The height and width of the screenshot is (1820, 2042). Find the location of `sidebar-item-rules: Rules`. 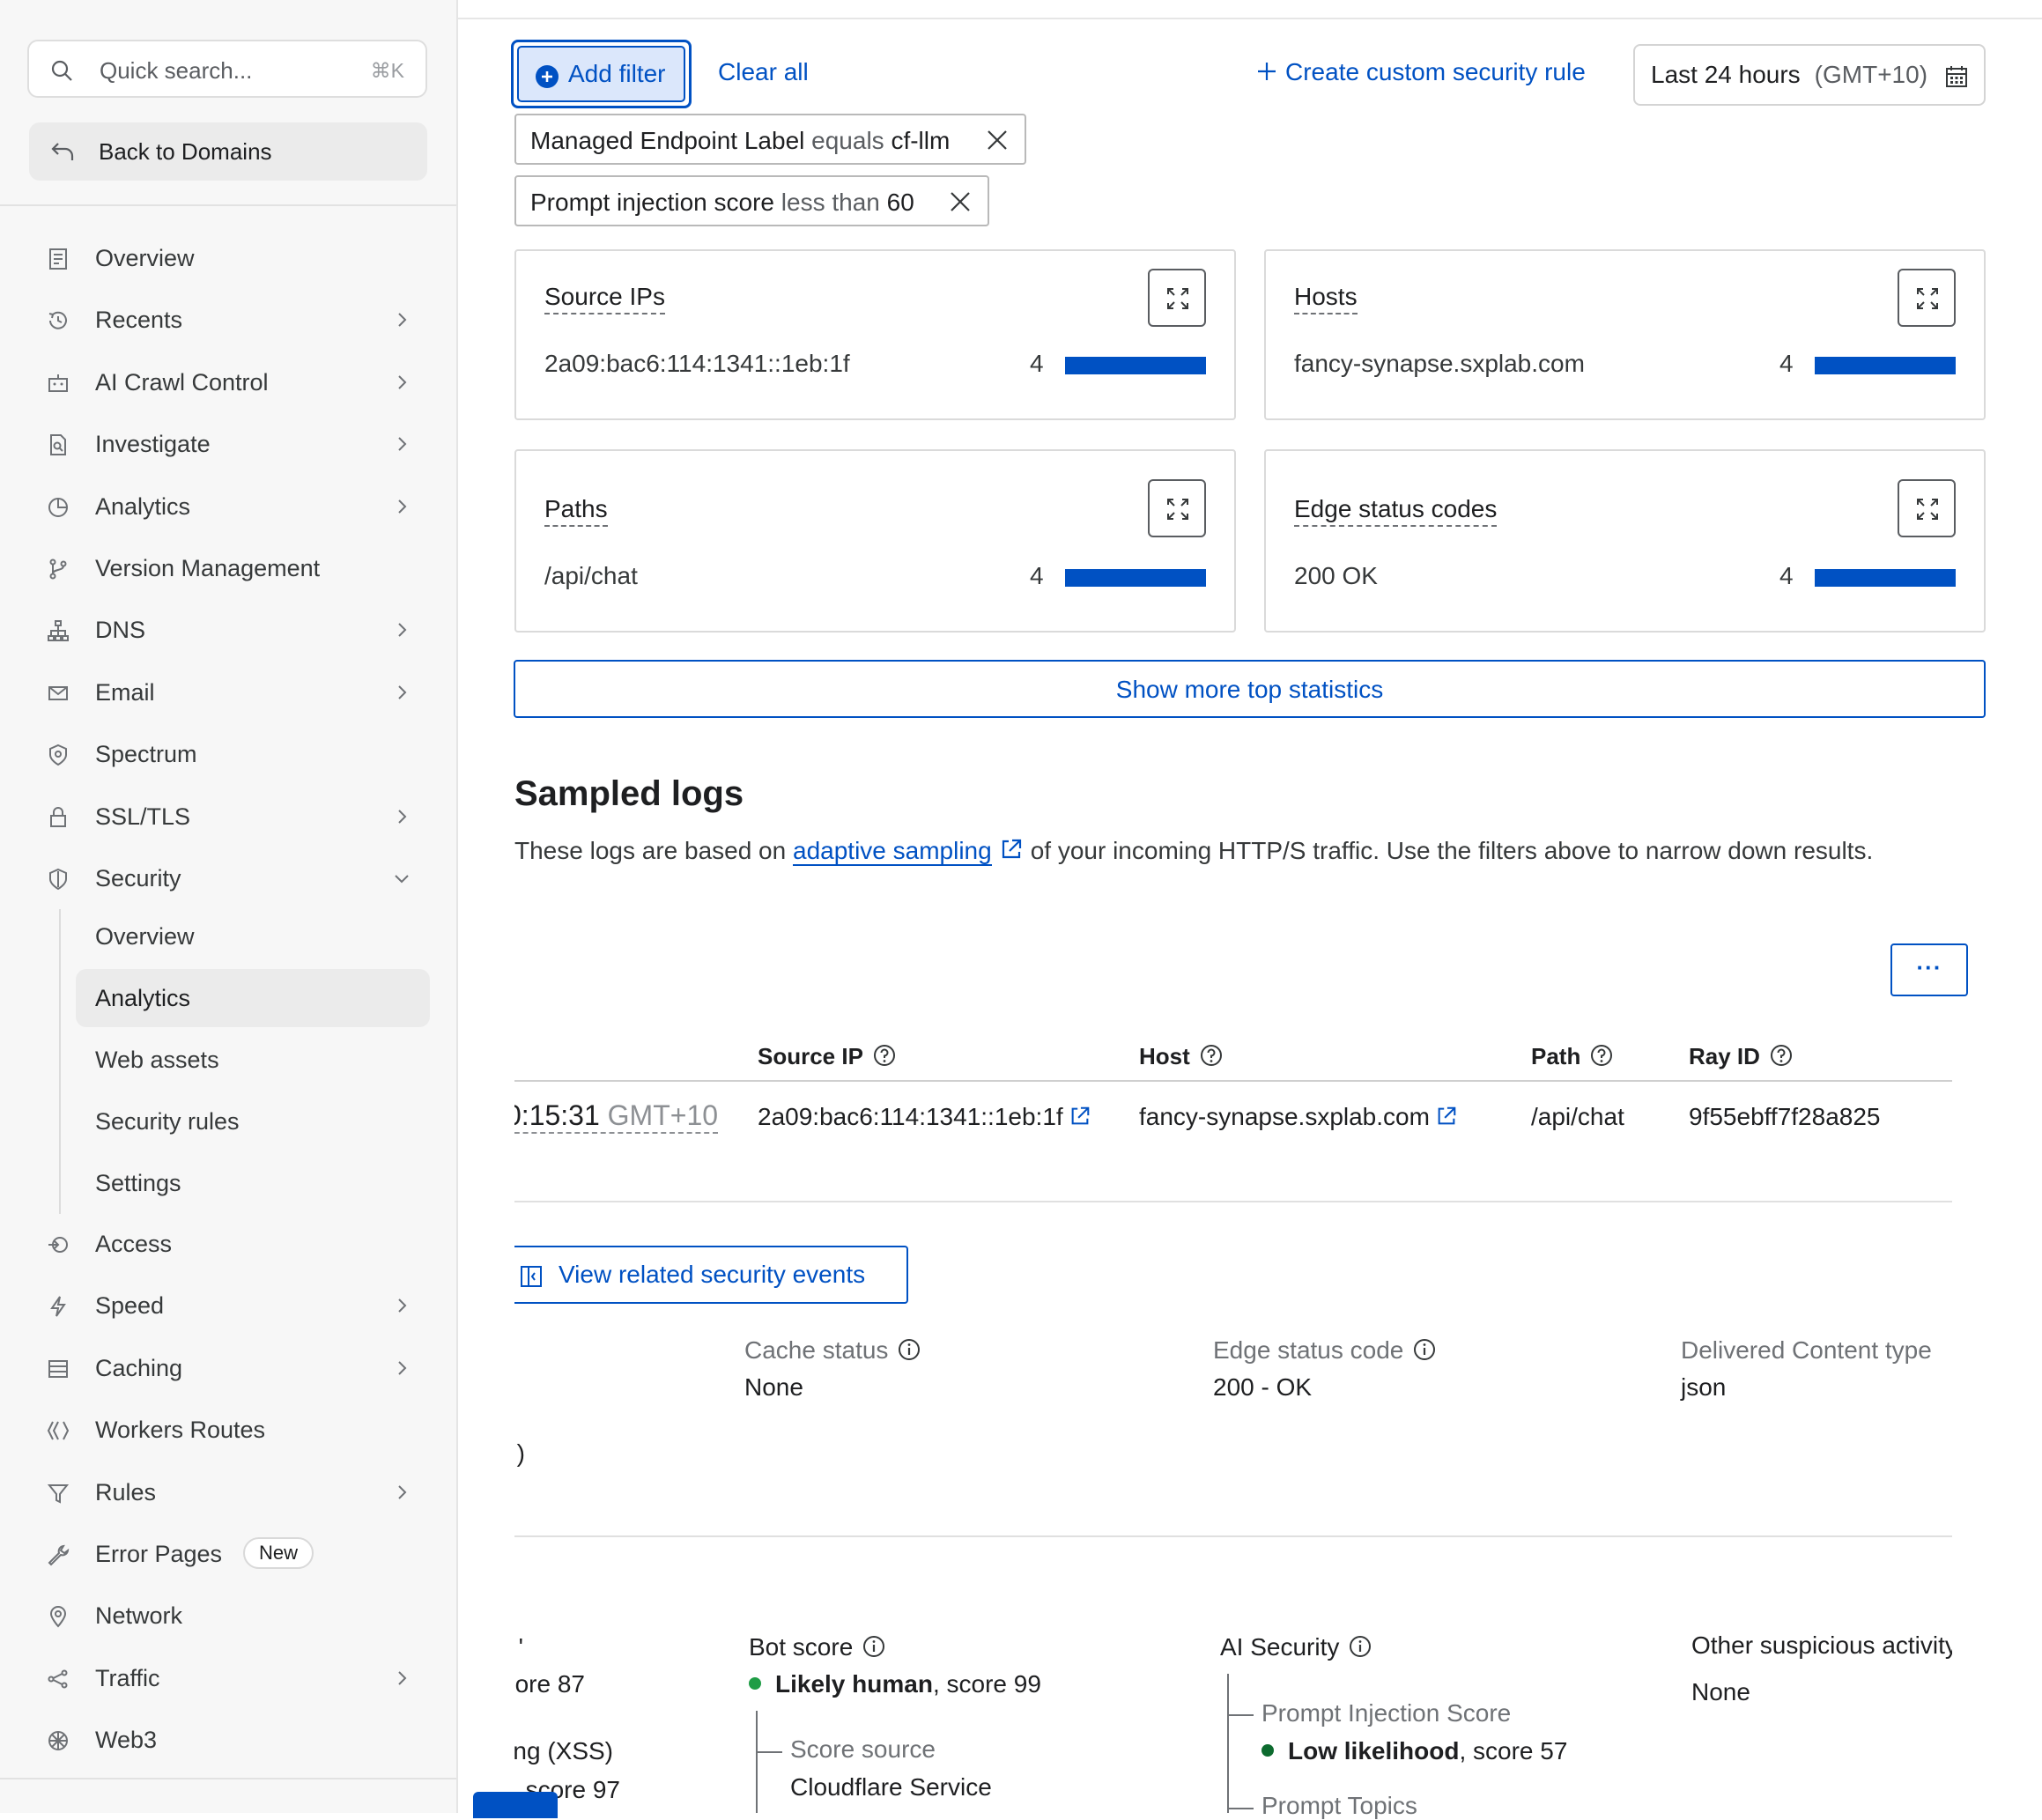

sidebar-item-rules: Rules is located at coordinates (220, 1492).